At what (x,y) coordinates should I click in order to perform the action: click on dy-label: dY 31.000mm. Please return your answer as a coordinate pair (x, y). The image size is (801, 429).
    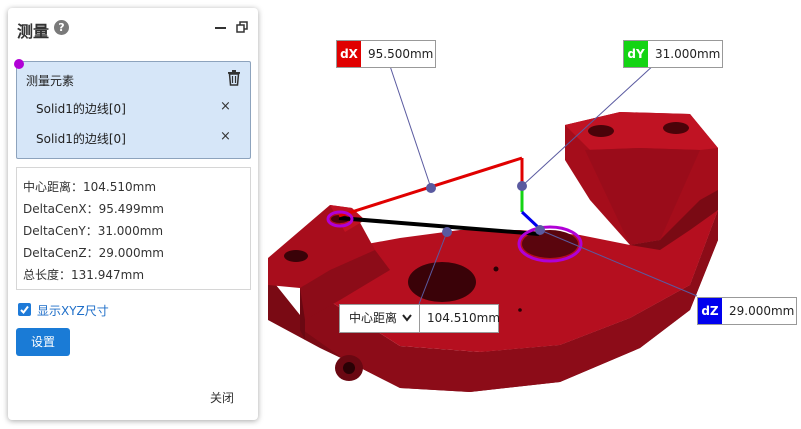
    Looking at the image, I should click on (673, 54).